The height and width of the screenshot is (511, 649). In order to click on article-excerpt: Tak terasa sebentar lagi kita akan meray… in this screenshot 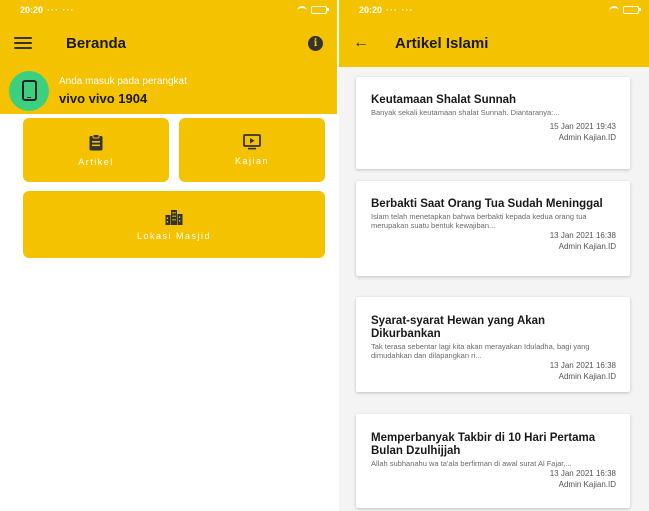, I will do `click(480, 351)`.